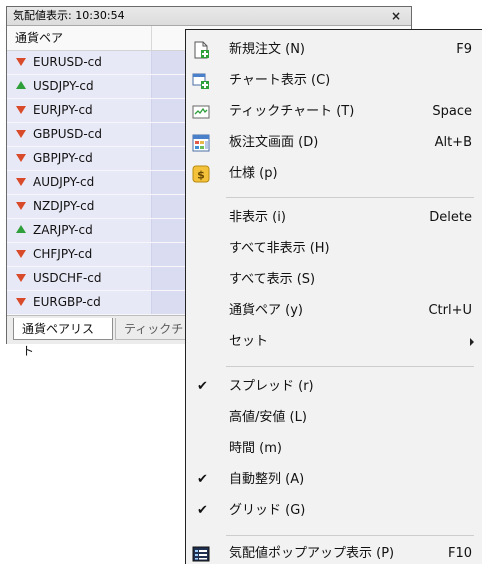 The image size is (482, 575). I want to click on symbol-name: EURGBP-cd, so click(67, 302).